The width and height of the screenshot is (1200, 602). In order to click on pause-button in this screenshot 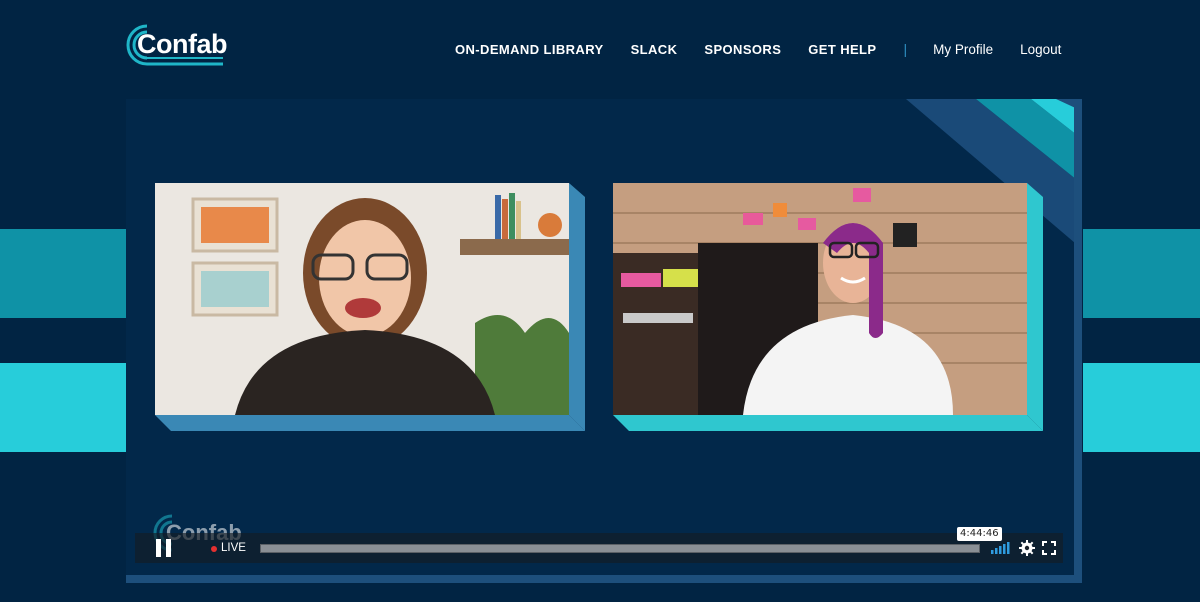, I will do `click(164, 548)`.